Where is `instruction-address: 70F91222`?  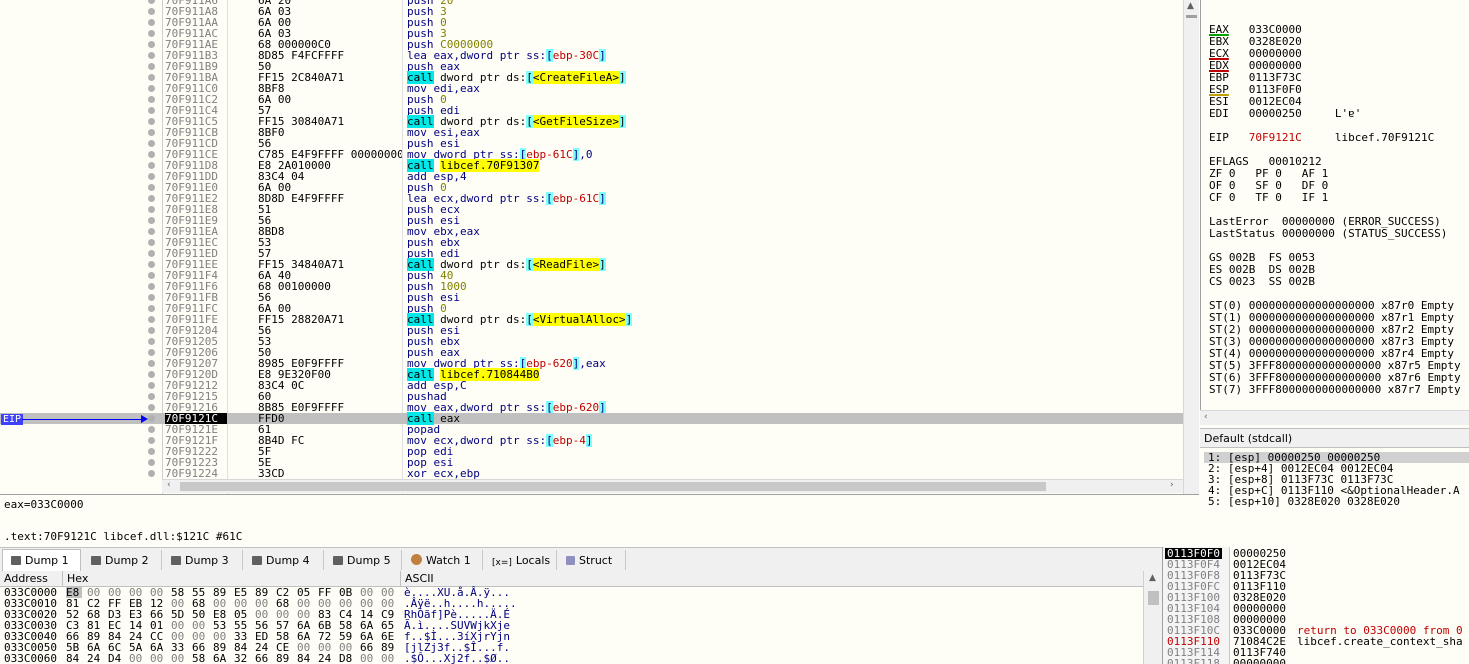 instruction-address: 70F91222 is located at coordinates (196, 451).